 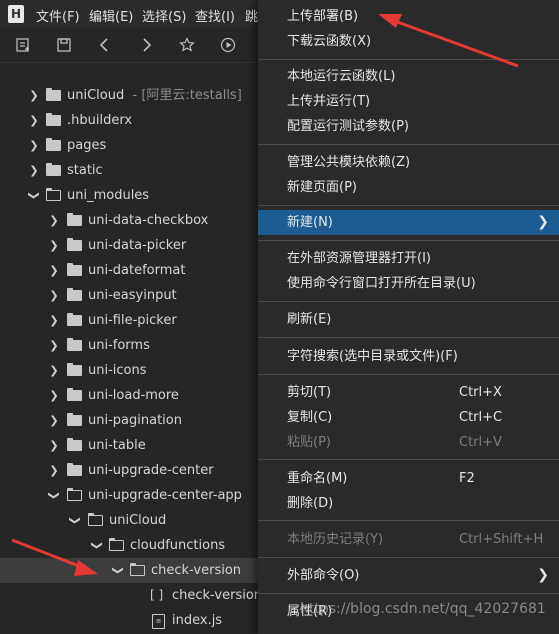 What do you see at coordinates (390, 21) in the screenshot?
I see `annotation-arrowhead-upload` at bounding box center [390, 21].